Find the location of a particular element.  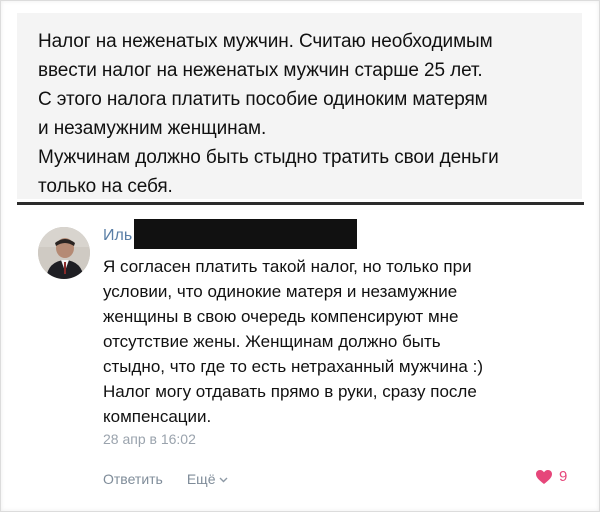

comment-author: Иль is located at coordinates (230, 234).